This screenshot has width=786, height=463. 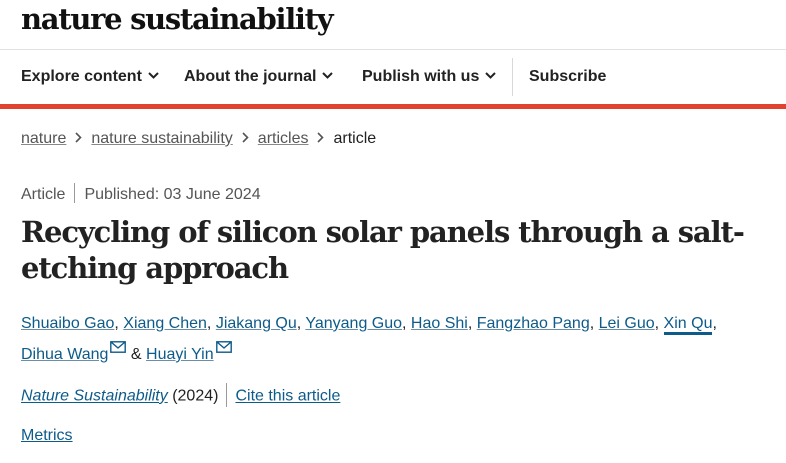 I want to click on nav-publish-with-us-label: Publish with us, so click(x=421, y=76).